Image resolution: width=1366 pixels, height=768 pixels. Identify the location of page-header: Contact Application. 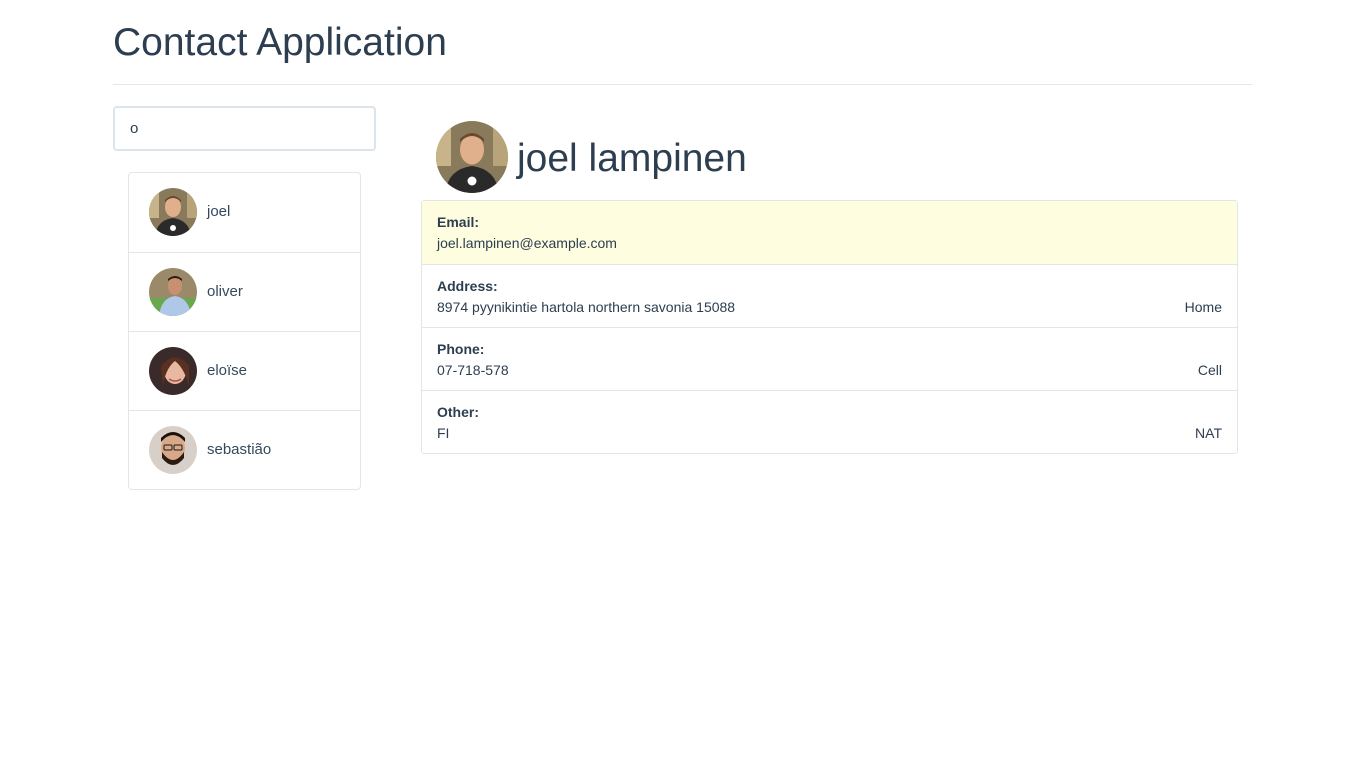
(682, 42).